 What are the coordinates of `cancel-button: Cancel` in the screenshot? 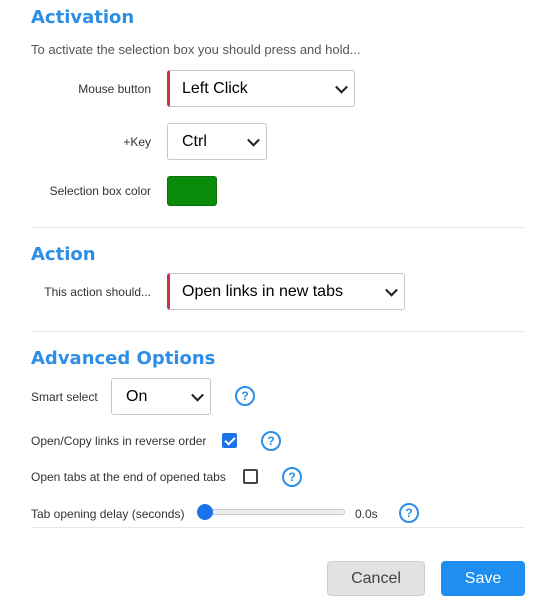 It's located at (376, 578).